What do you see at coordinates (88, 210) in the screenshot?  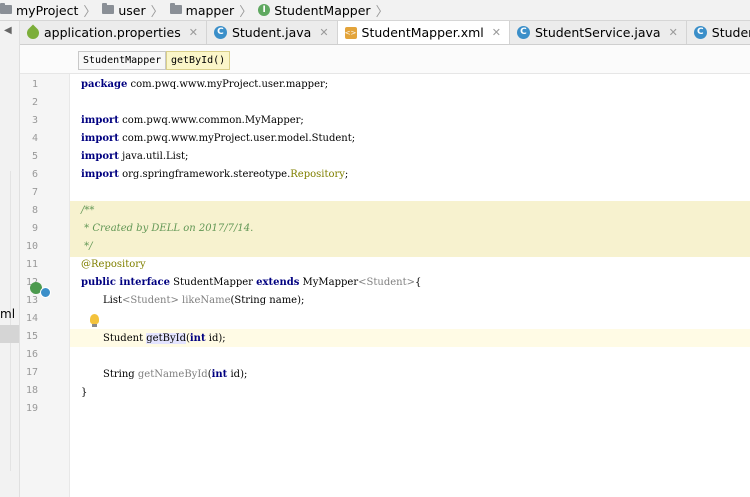 I see `code-line-8: /**` at bounding box center [88, 210].